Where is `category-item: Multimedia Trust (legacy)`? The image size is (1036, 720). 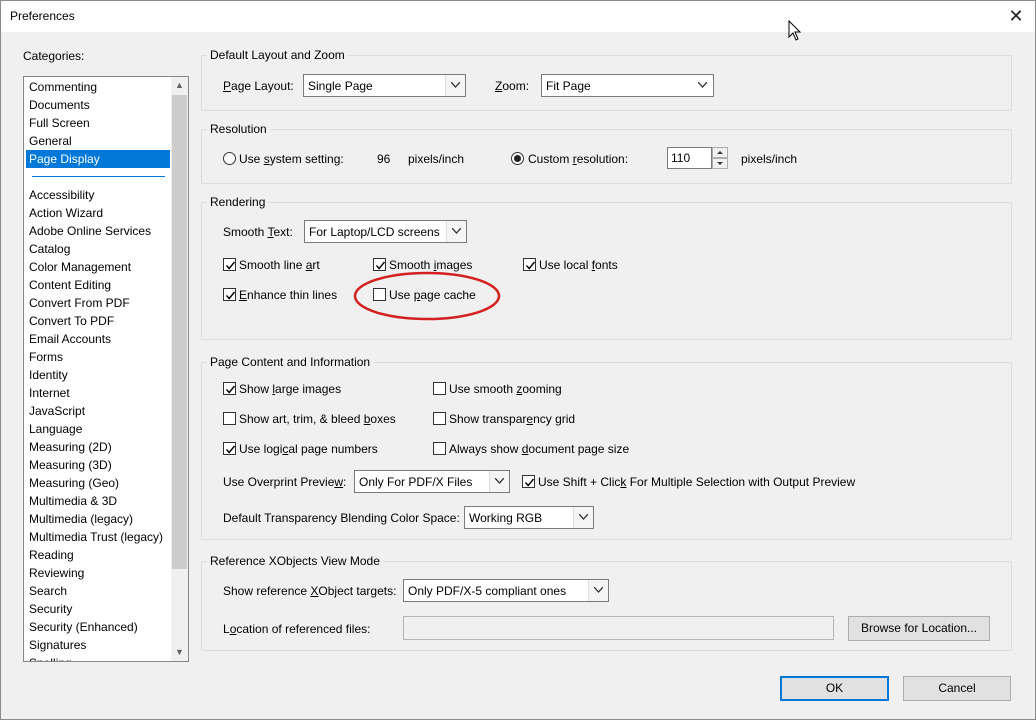 category-item: Multimedia Trust (legacy) is located at coordinates (98, 537).